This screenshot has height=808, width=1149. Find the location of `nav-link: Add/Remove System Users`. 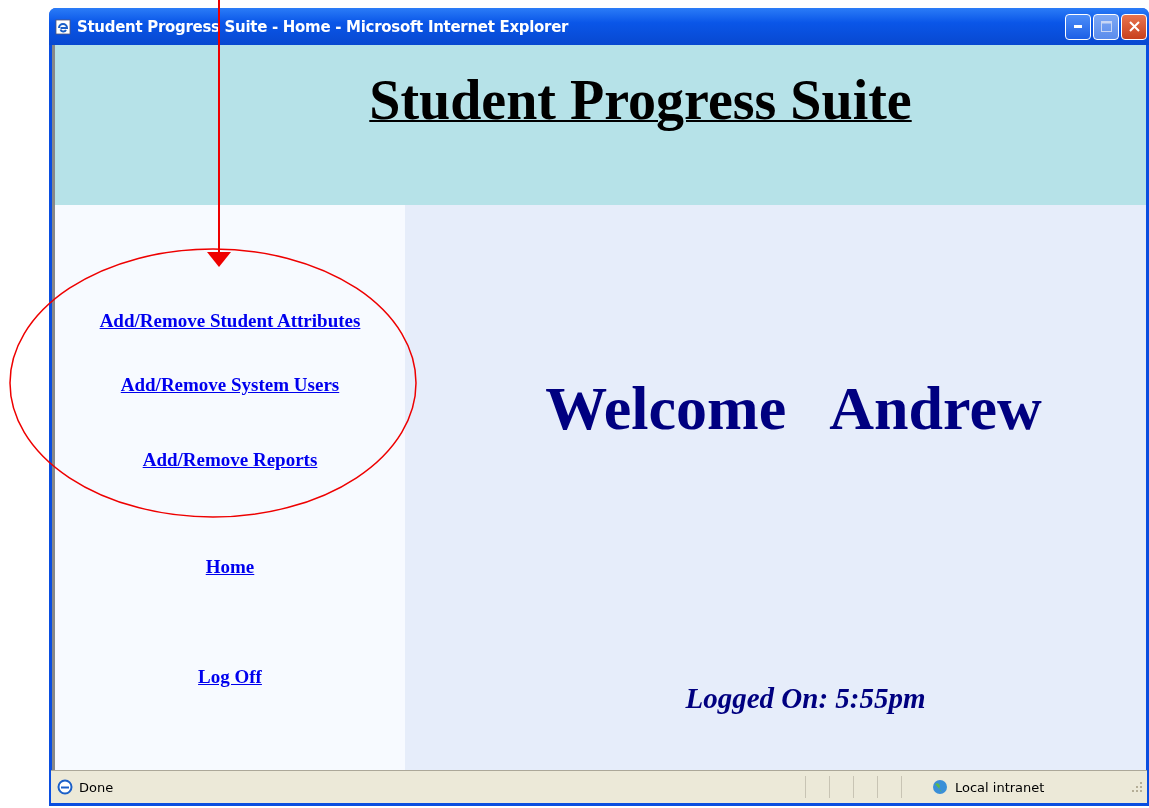

nav-link: Add/Remove System Users is located at coordinates (230, 385).